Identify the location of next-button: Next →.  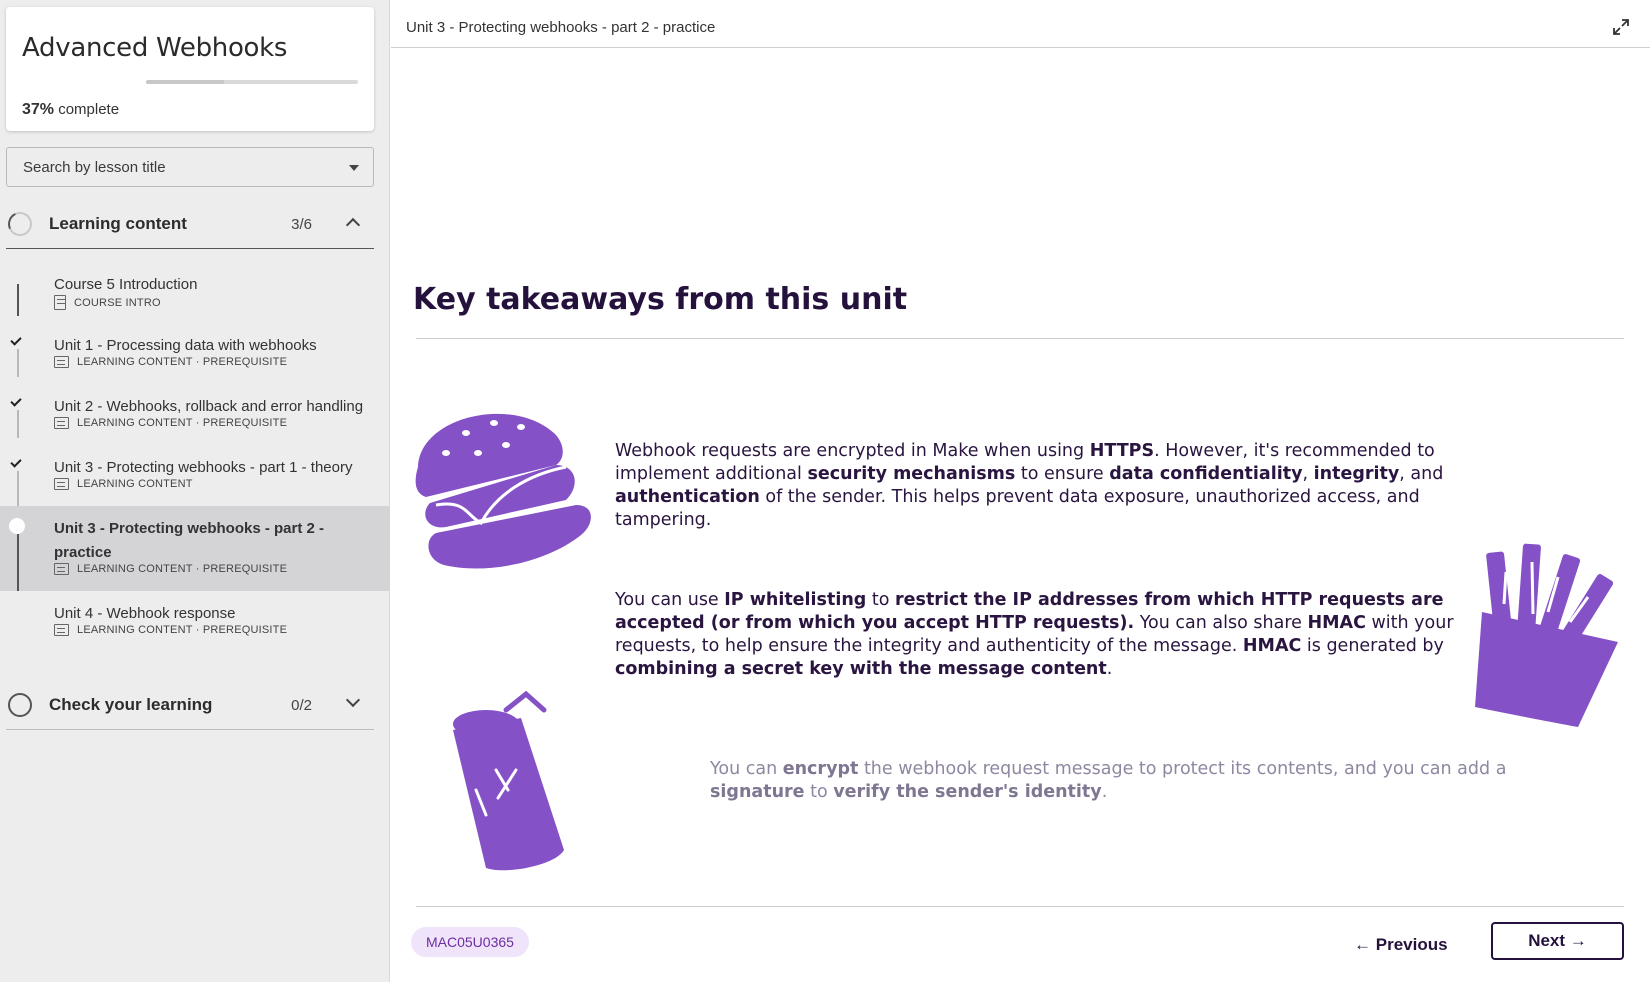
(1557, 941).